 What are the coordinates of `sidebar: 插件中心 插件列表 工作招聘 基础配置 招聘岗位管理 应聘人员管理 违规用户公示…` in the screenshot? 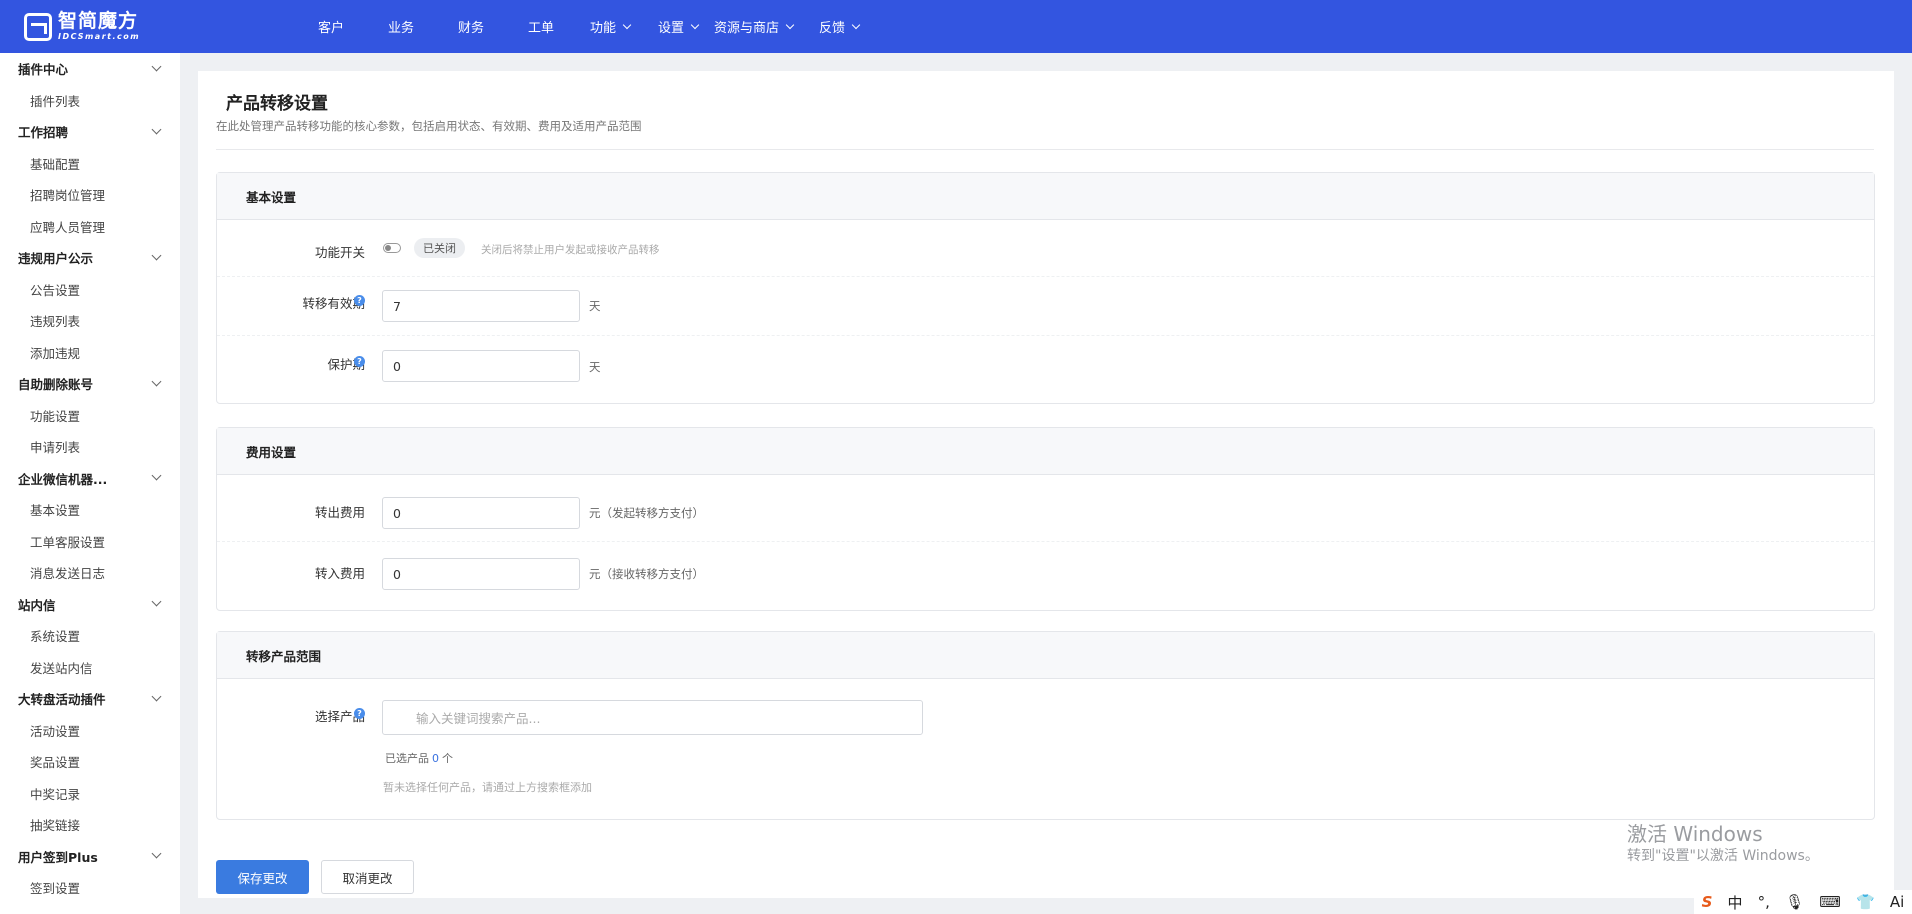 It's located at (90, 483).